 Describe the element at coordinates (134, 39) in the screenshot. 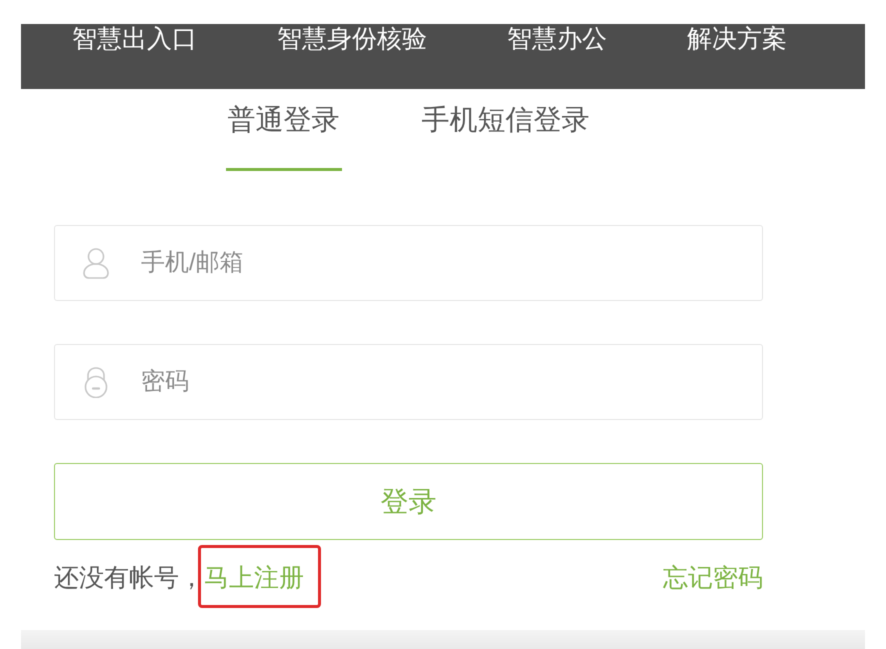

I see `nav-link: 智慧出入口` at that location.